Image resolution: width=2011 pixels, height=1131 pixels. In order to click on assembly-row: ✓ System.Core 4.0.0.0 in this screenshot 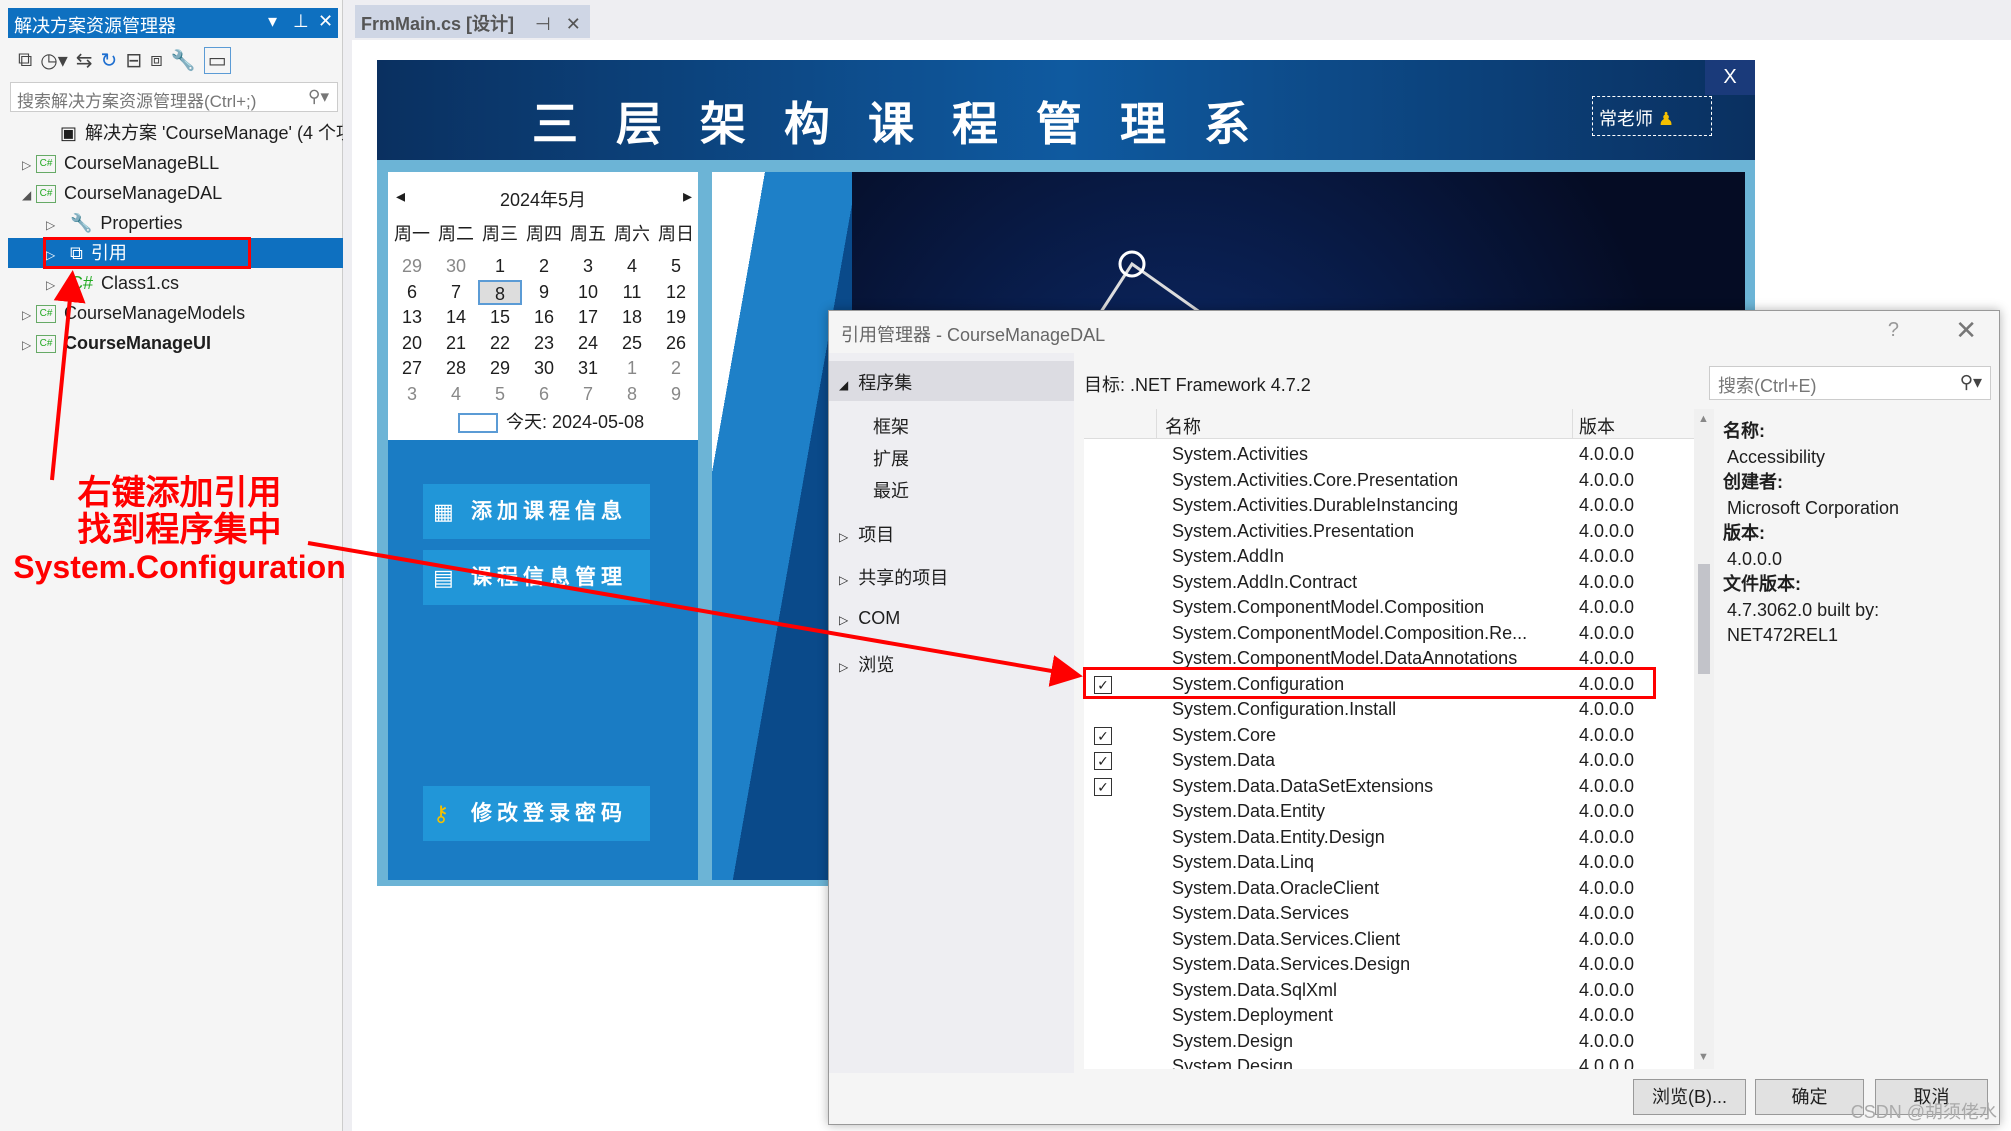, I will do `click(1384, 736)`.